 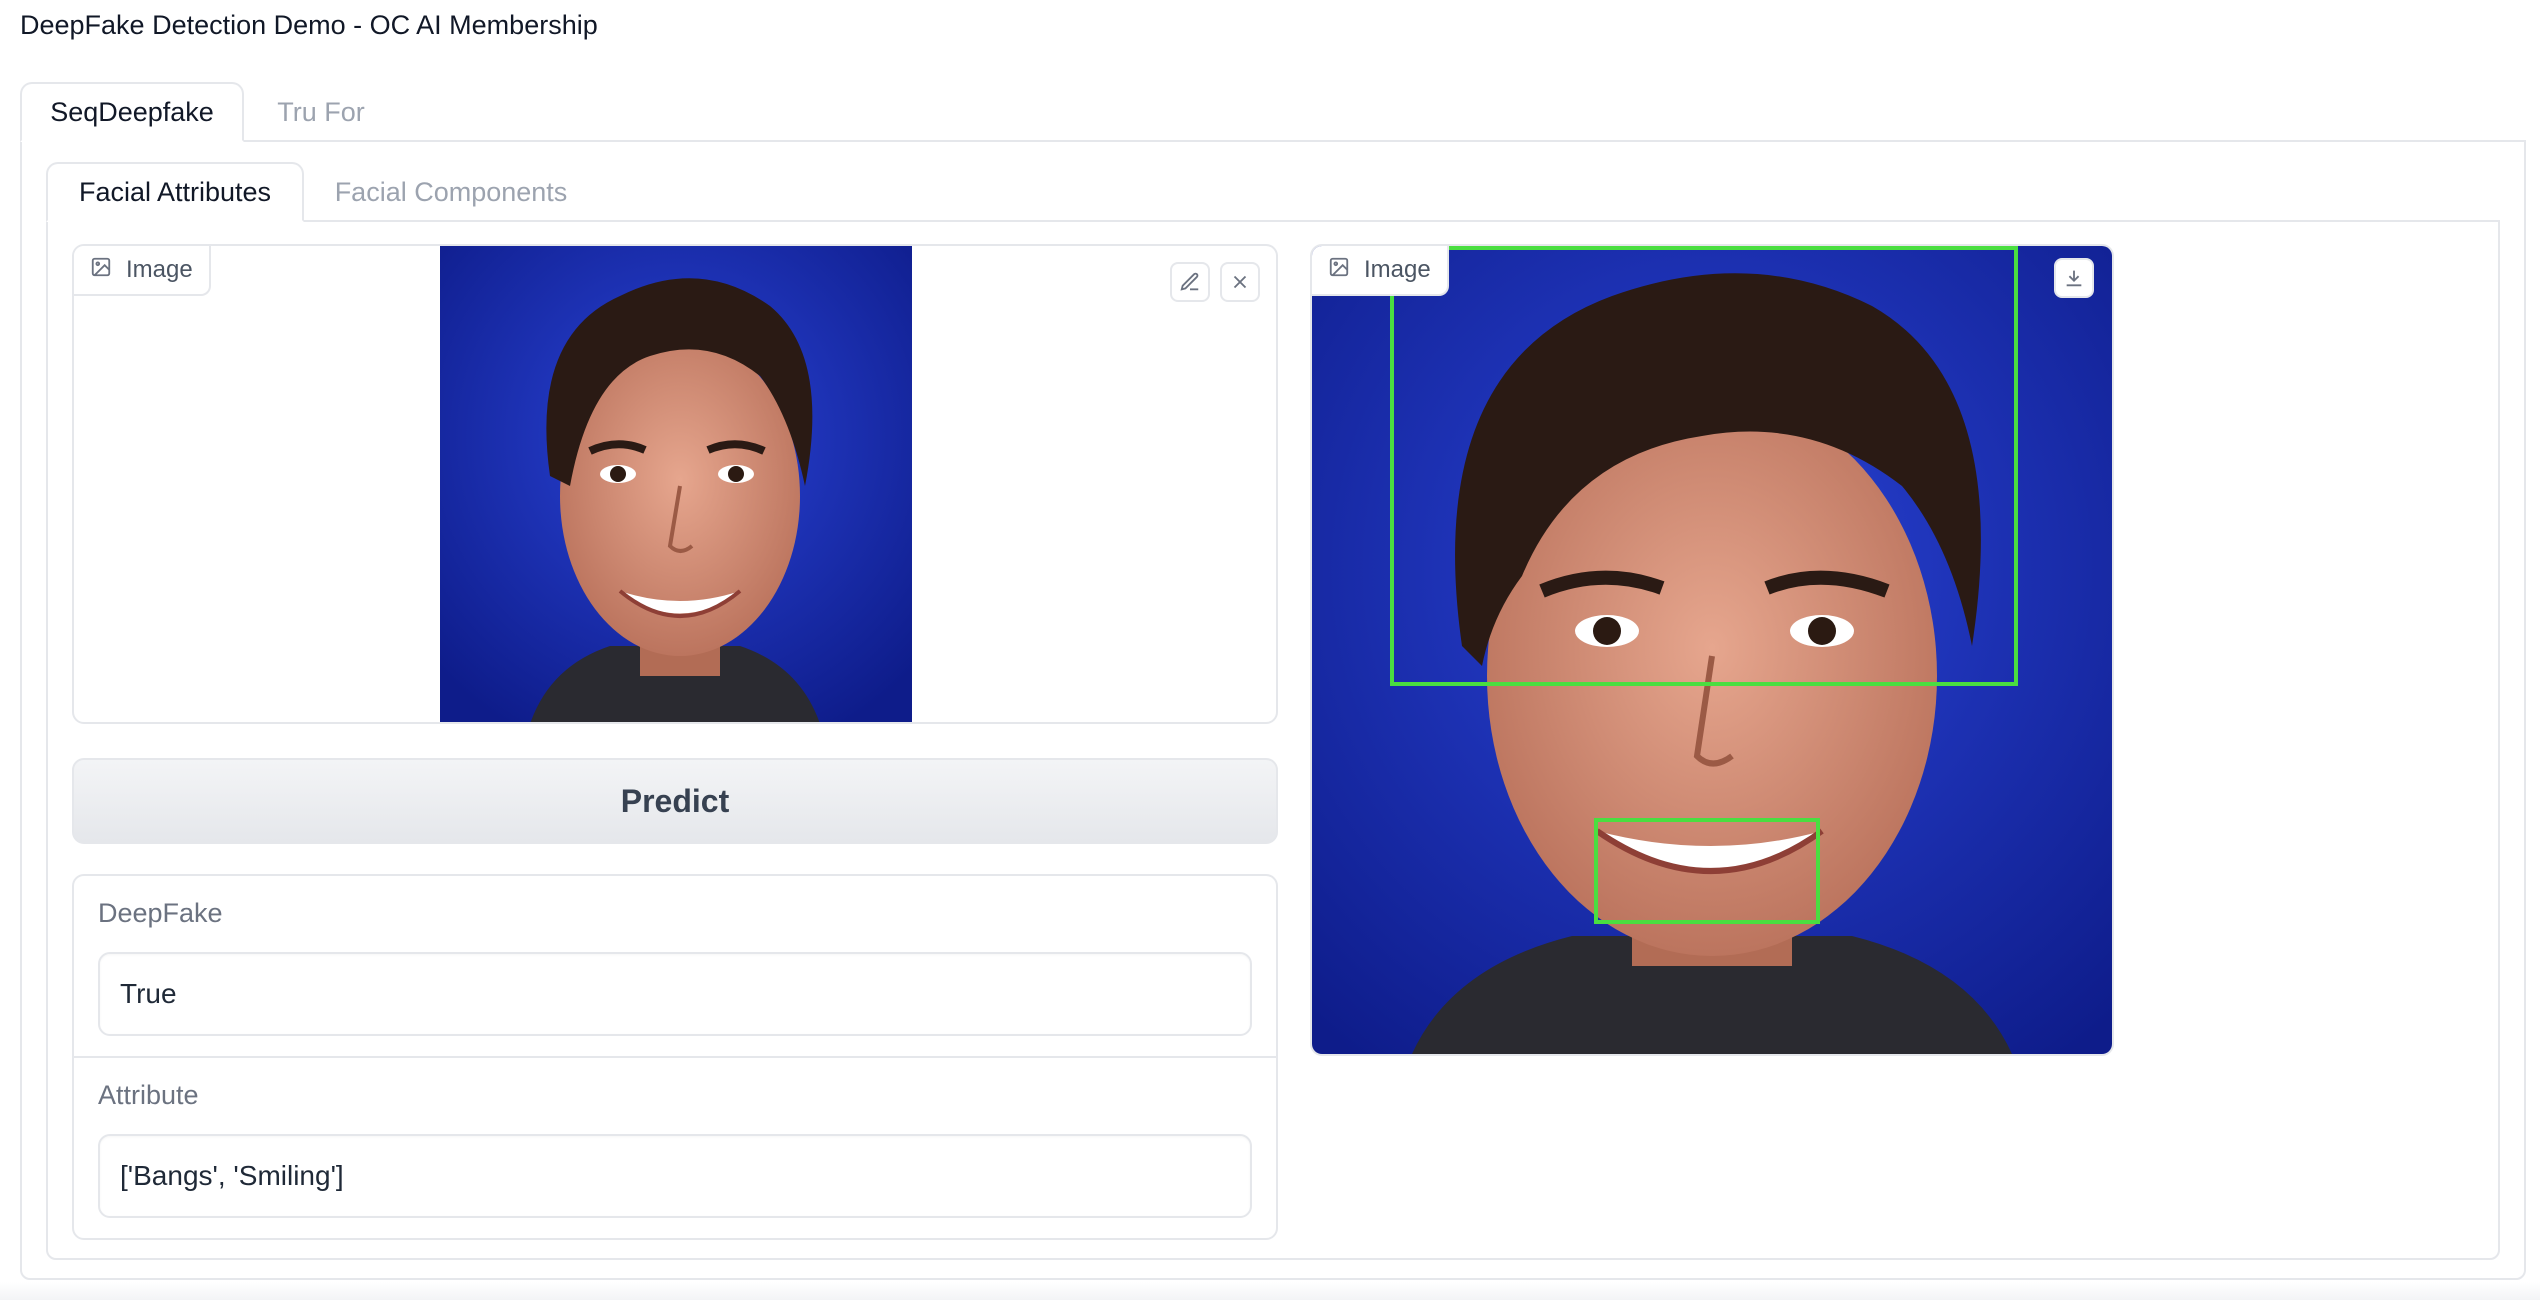 I want to click on results-divider, so click(x=675, y=1057).